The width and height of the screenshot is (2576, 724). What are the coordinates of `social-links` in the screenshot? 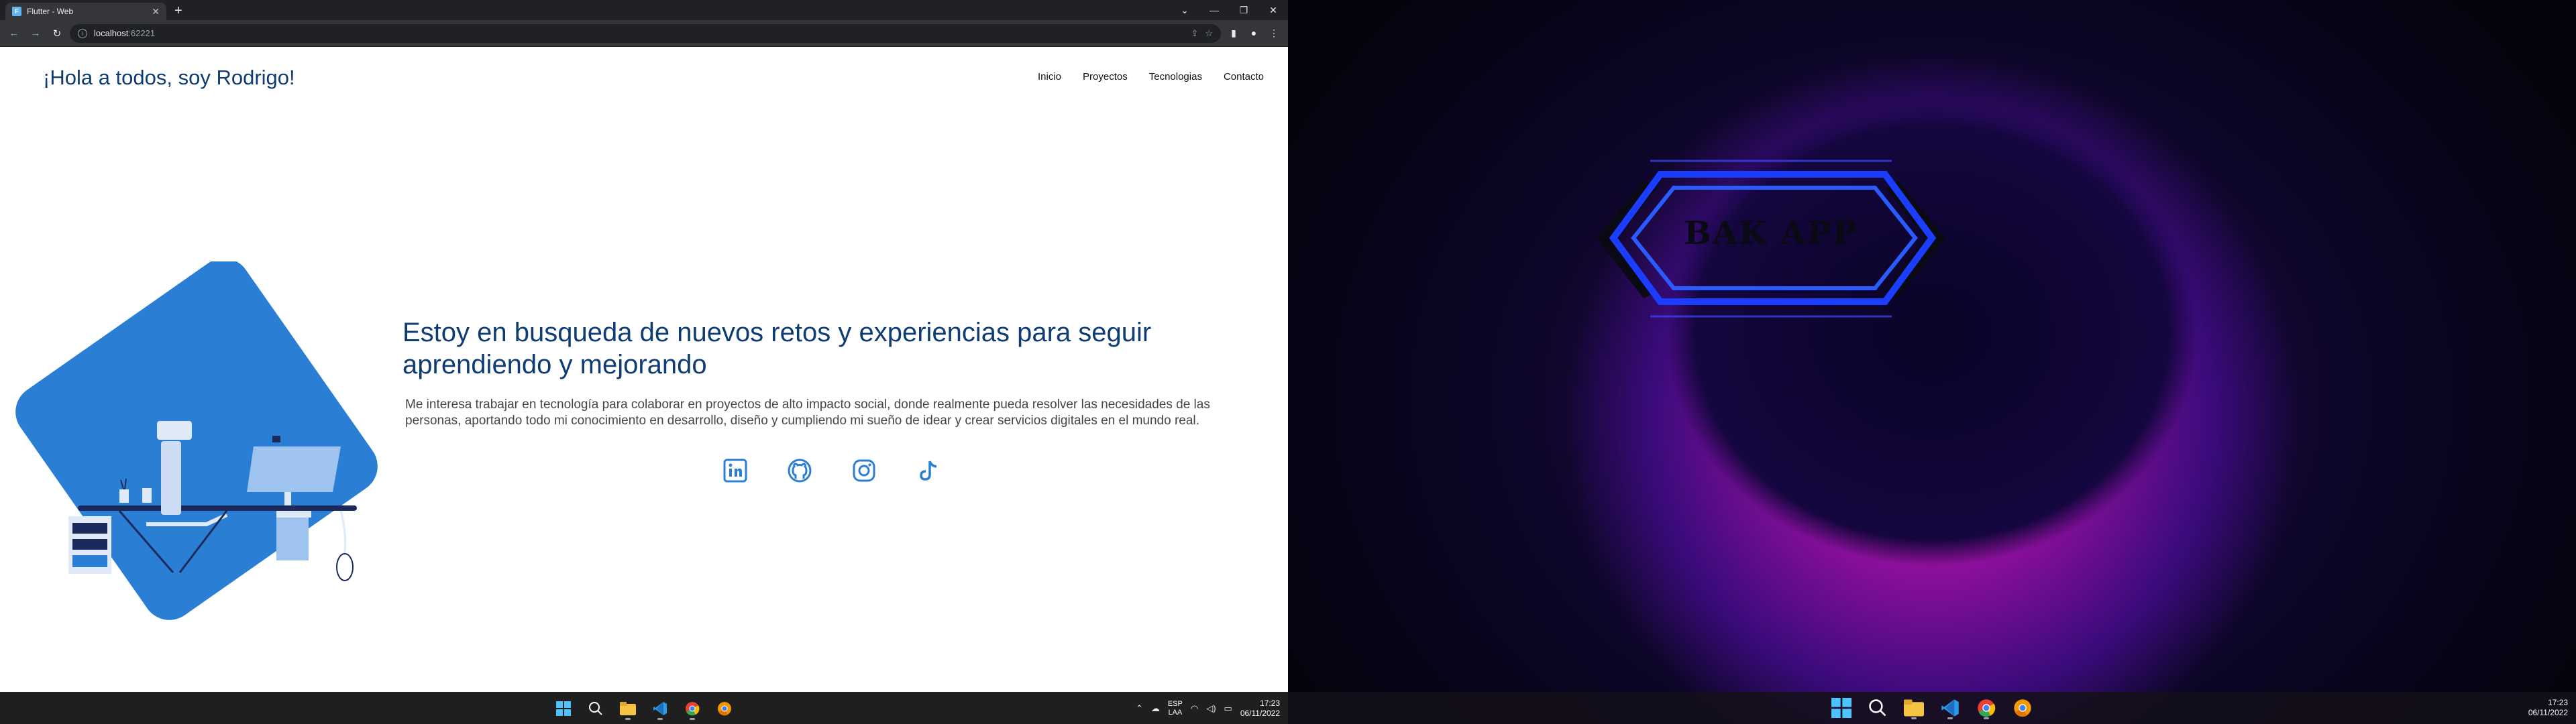 It's located at (832, 470).